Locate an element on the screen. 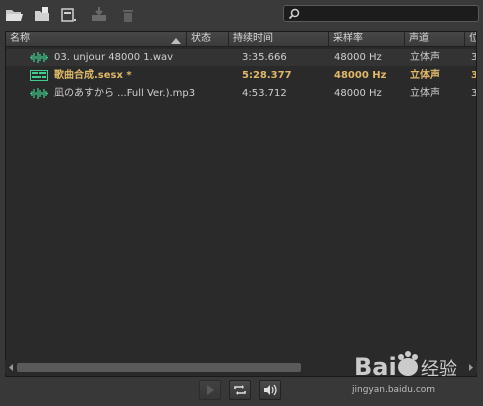 The image size is (483, 406). loop-icon is located at coordinates (240, 390).